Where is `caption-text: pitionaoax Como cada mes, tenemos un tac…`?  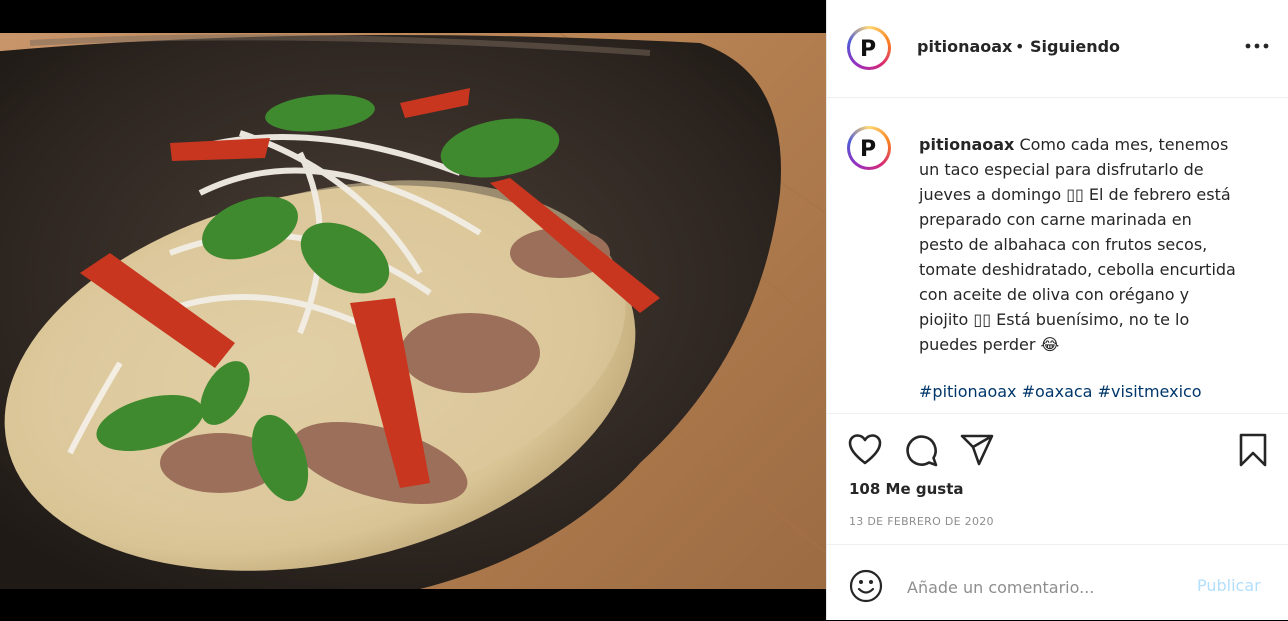 caption-text: pitionaoax Como cada mes, tenemos un tac… is located at coordinates (1093, 244).